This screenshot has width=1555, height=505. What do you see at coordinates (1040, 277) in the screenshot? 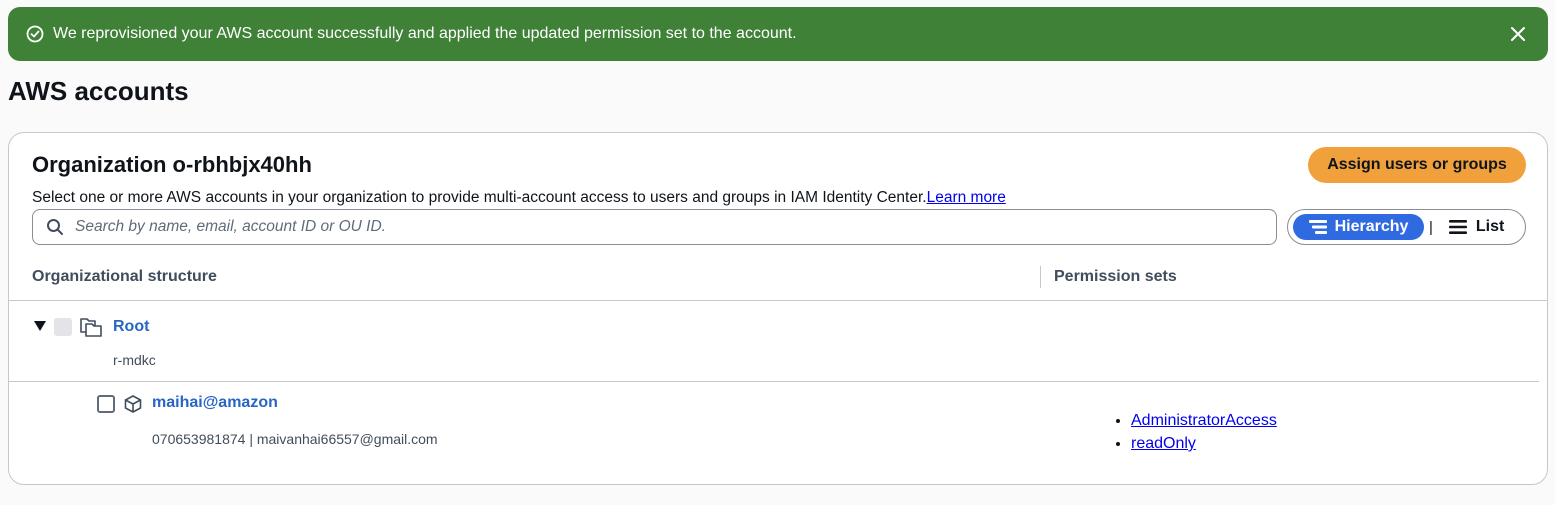
I see `column-divider` at bounding box center [1040, 277].